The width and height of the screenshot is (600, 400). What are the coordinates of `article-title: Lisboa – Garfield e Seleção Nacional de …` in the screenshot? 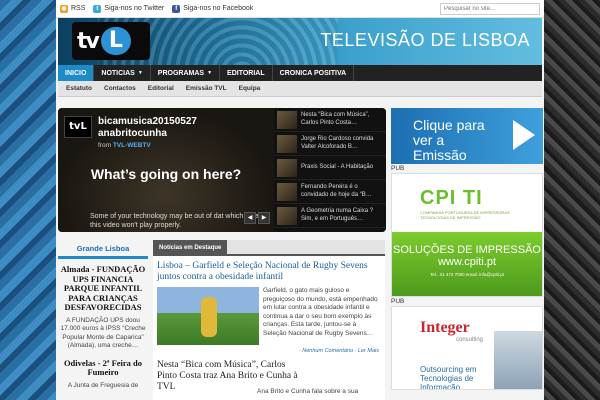 It's located at (269, 269).